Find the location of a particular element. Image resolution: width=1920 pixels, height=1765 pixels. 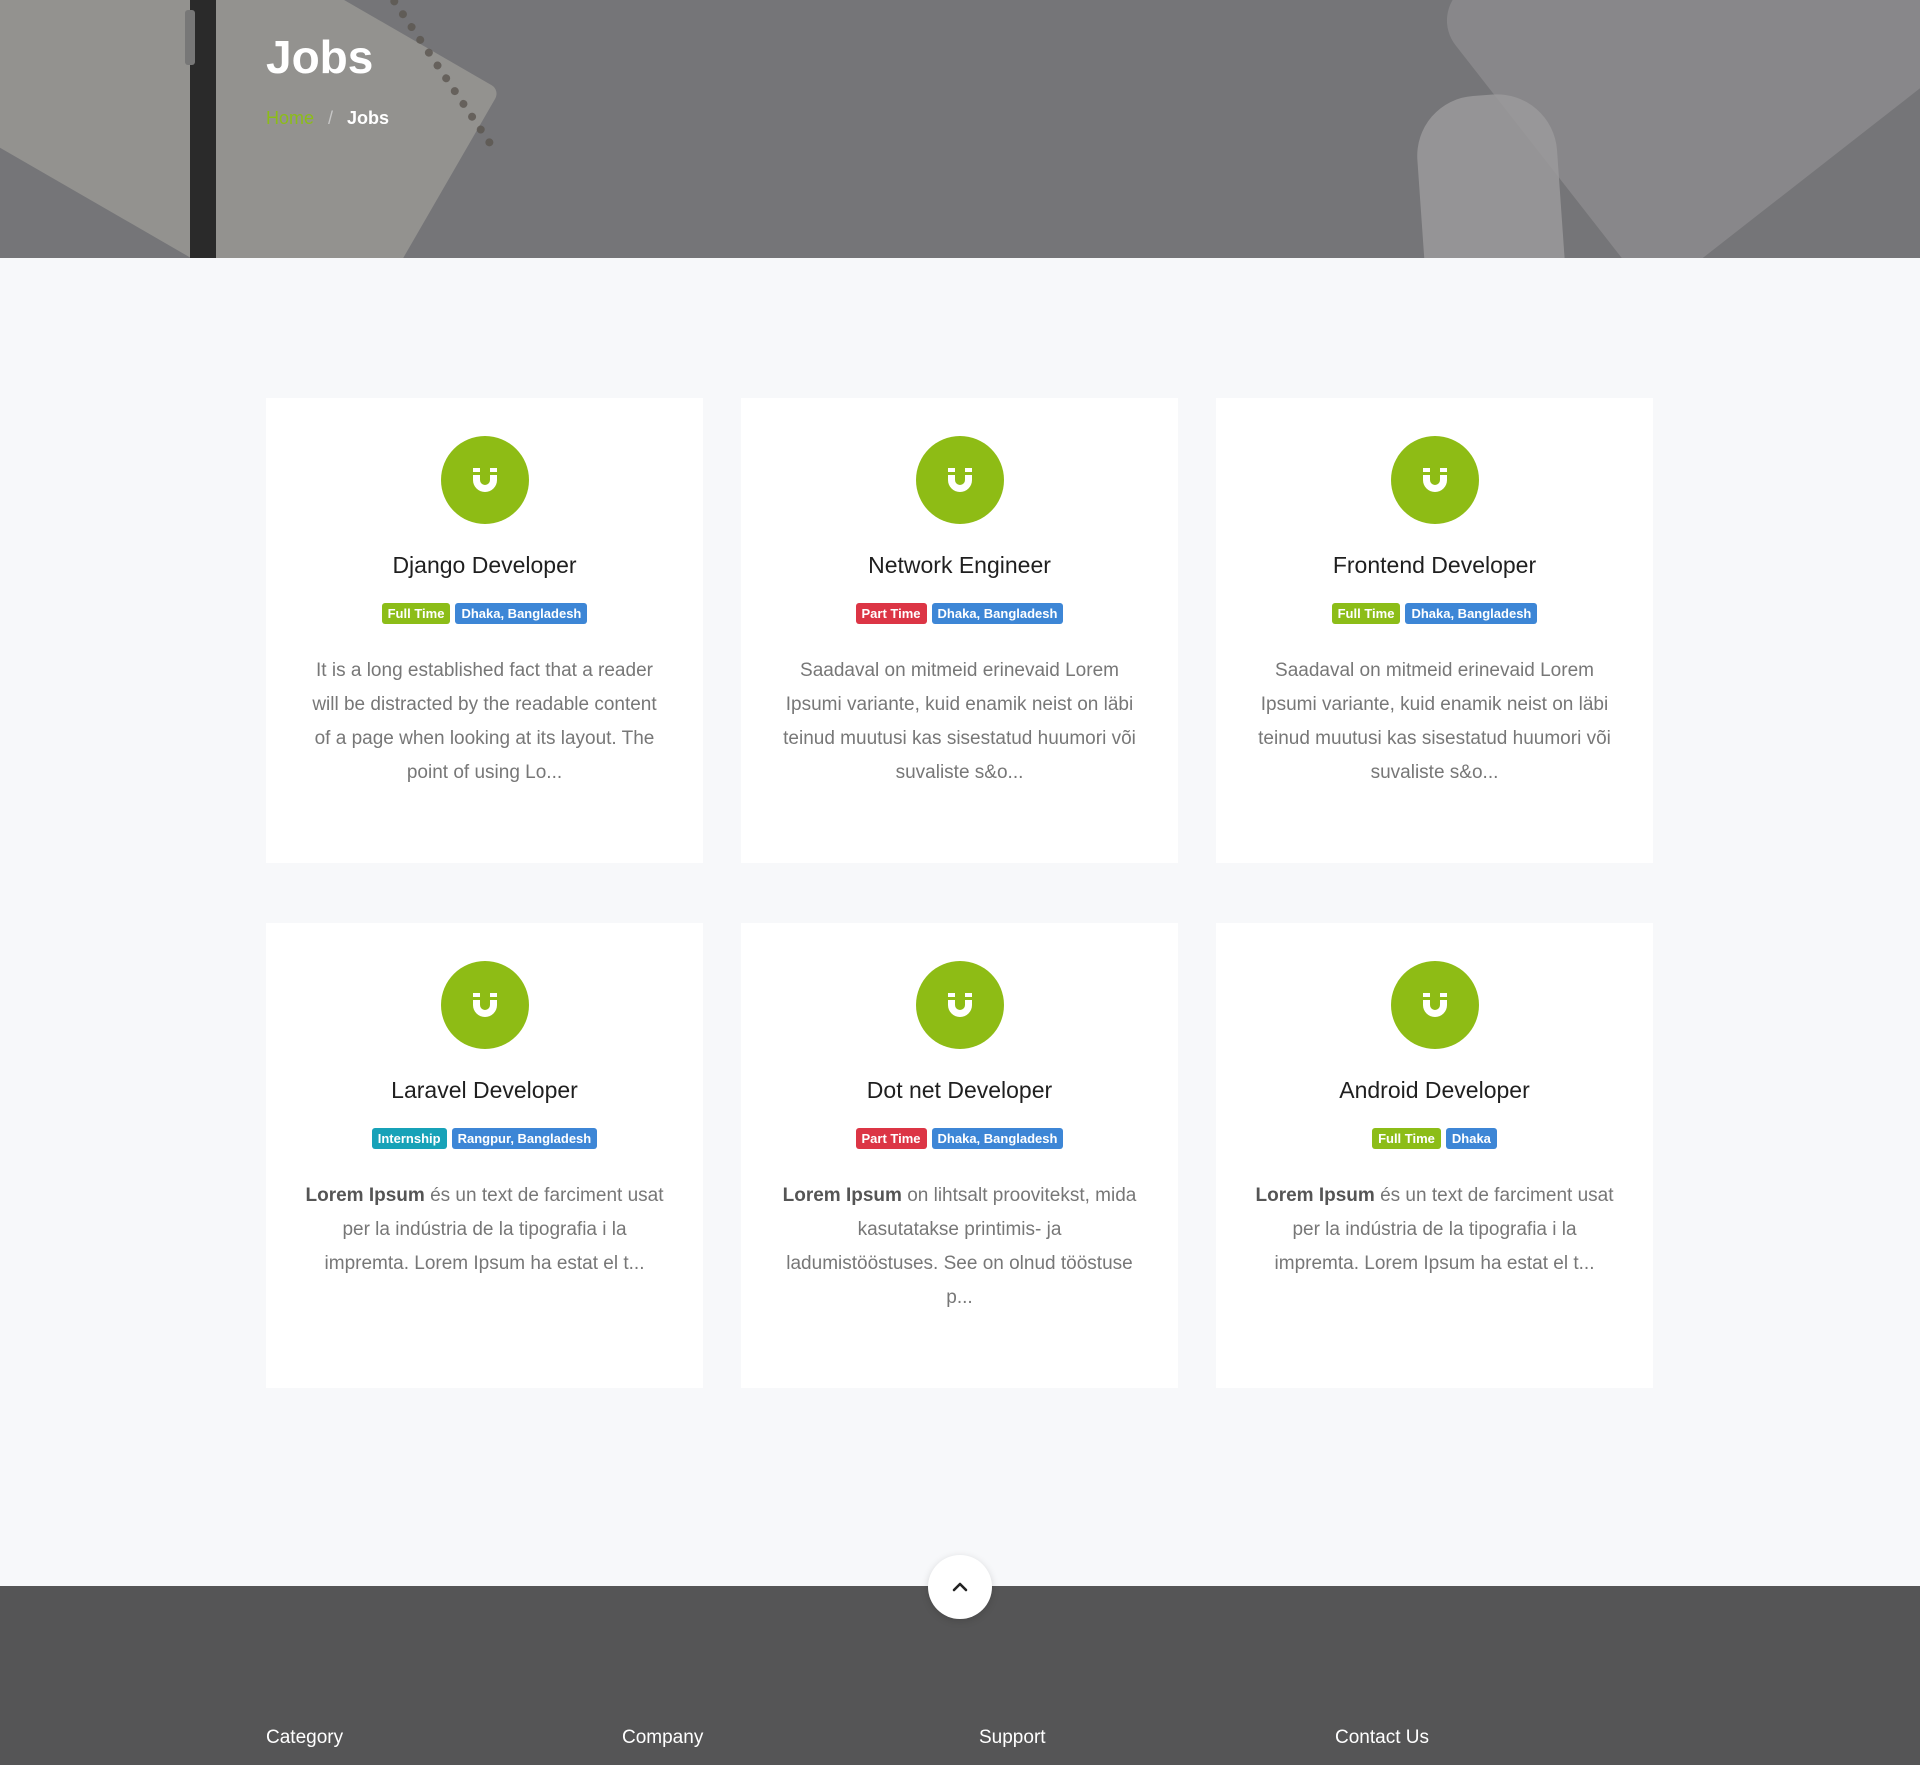

job-title: Network Engineer is located at coordinates (959, 565).